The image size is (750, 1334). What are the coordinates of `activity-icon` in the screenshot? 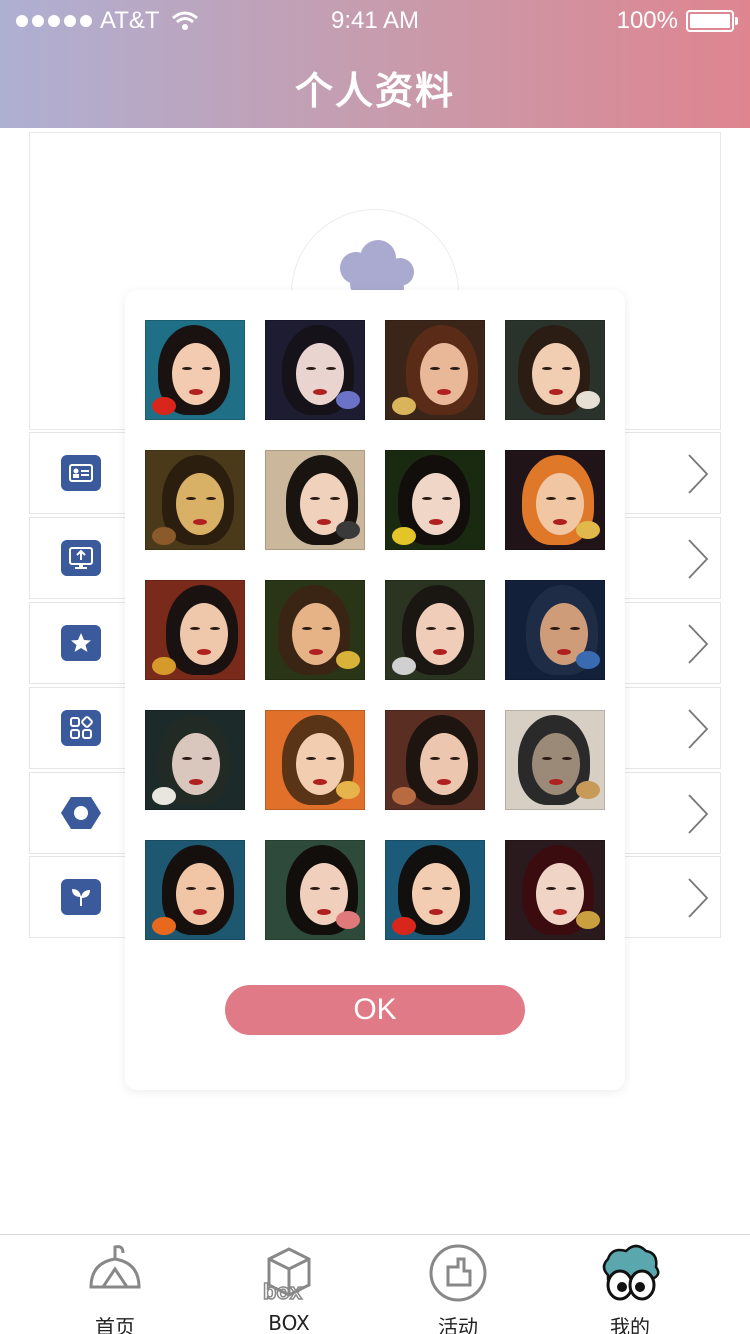 It's located at (458, 1273).